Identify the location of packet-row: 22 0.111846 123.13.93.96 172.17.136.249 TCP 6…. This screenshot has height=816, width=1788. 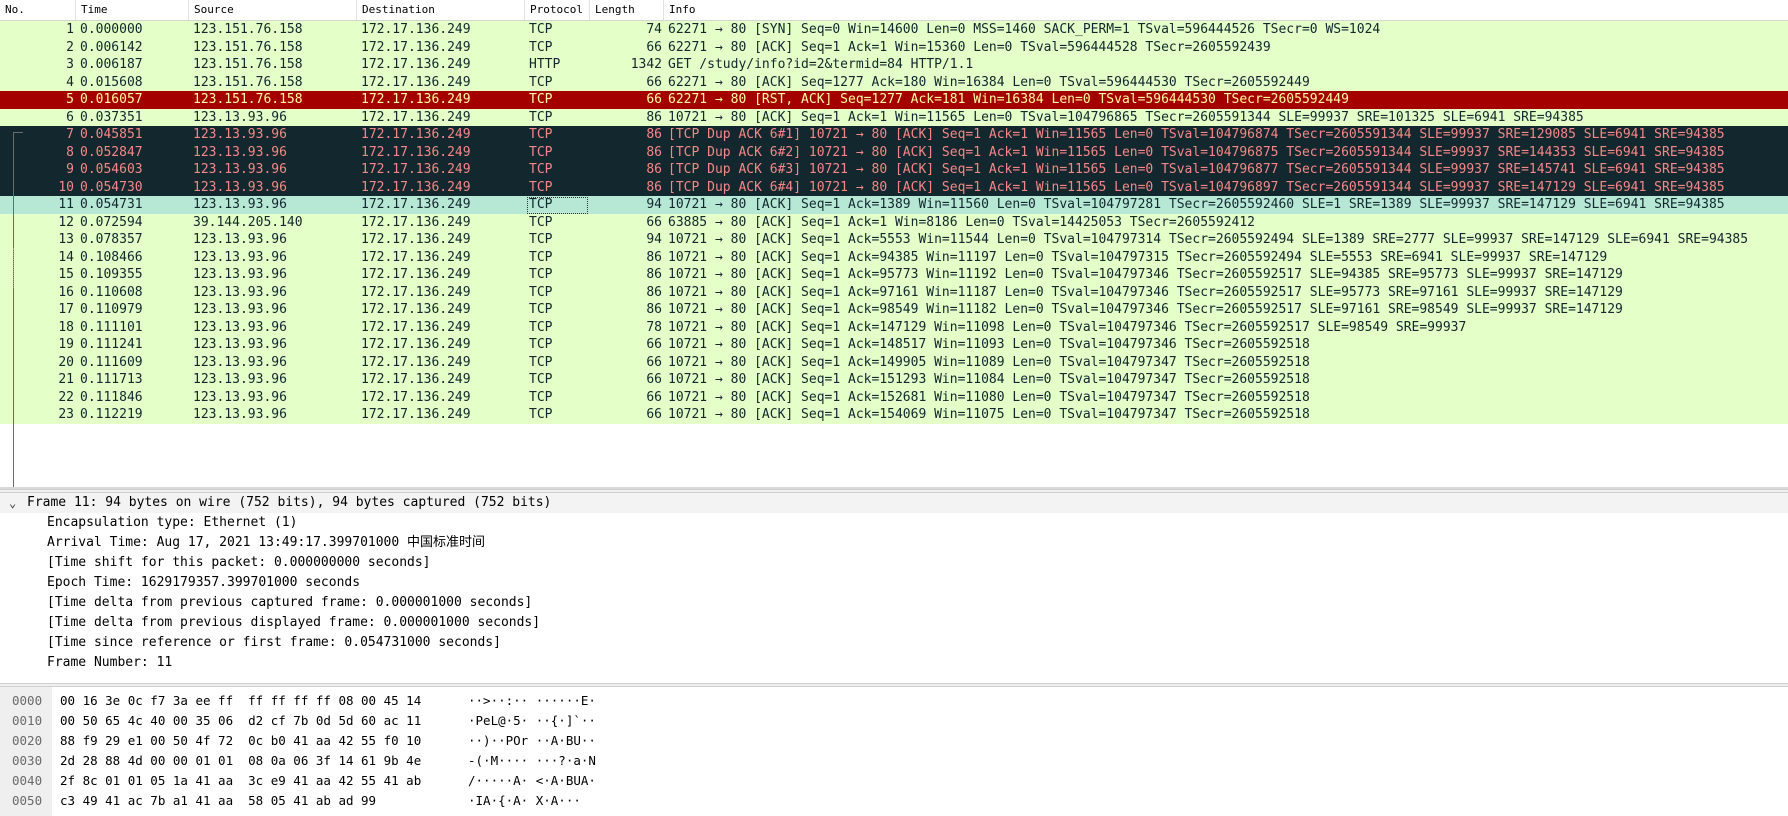
(894, 397).